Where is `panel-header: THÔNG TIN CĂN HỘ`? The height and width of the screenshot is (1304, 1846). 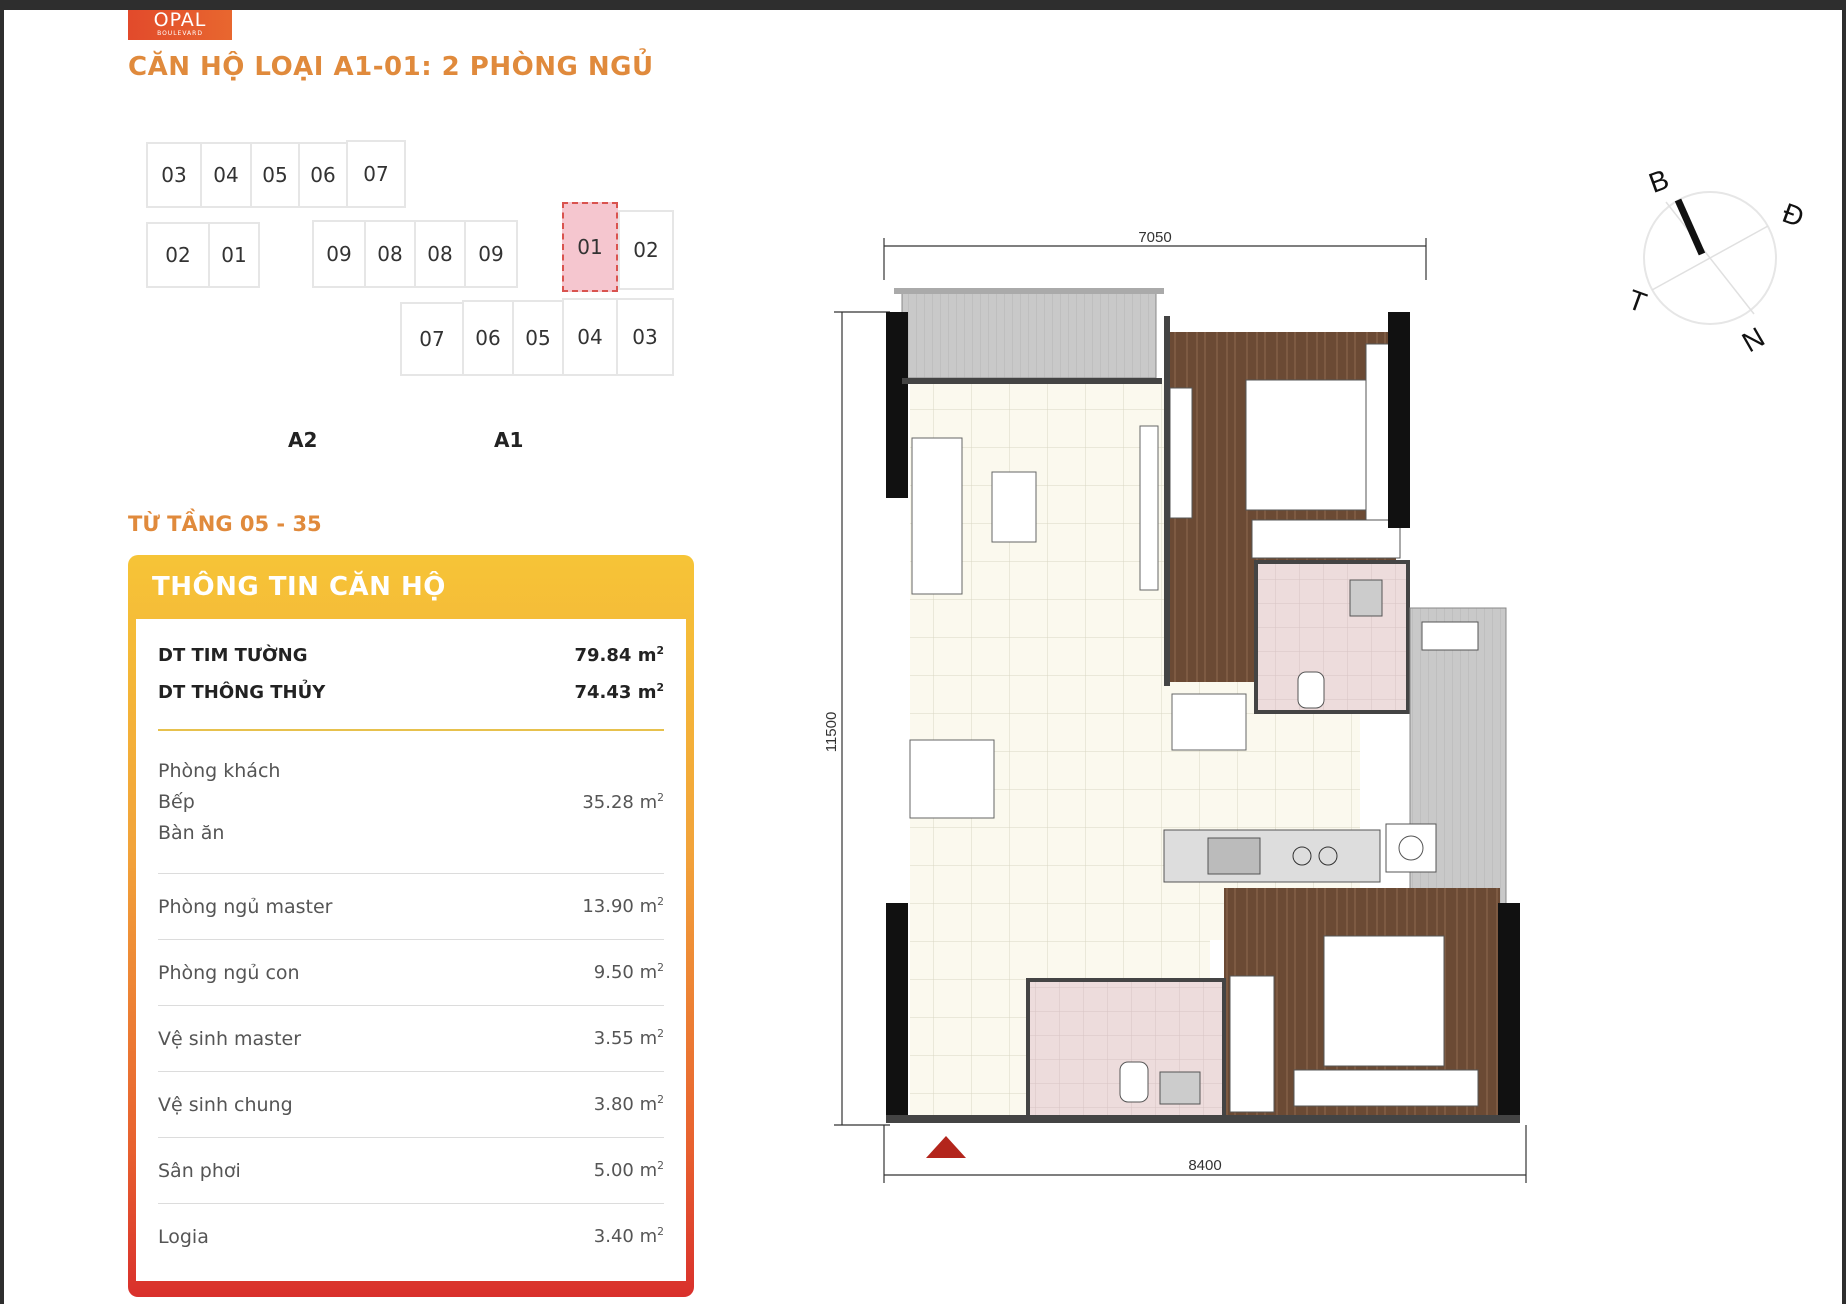
panel-header: THÔNG TIN CĂN HỘ is located at coordinates (299, 587).